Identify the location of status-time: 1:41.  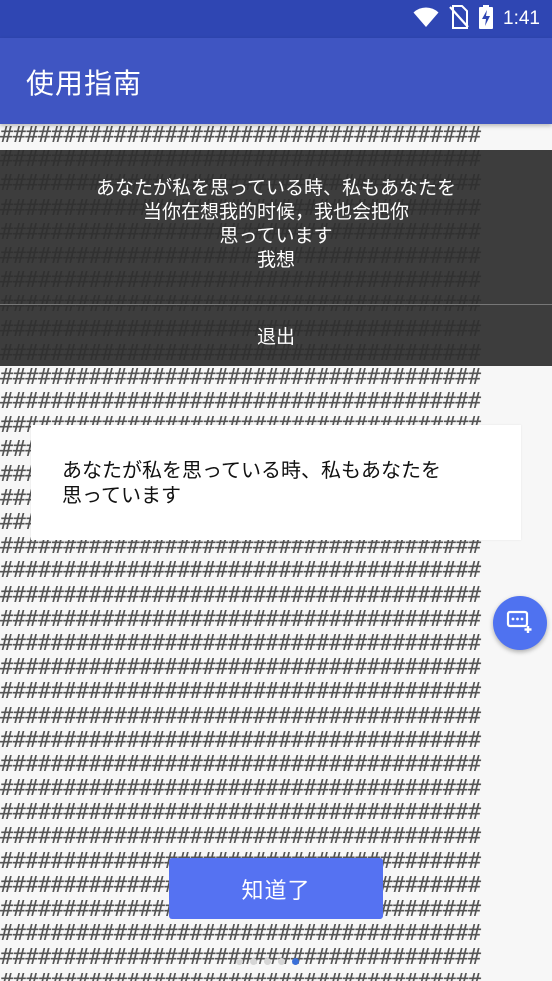
(521, 18).